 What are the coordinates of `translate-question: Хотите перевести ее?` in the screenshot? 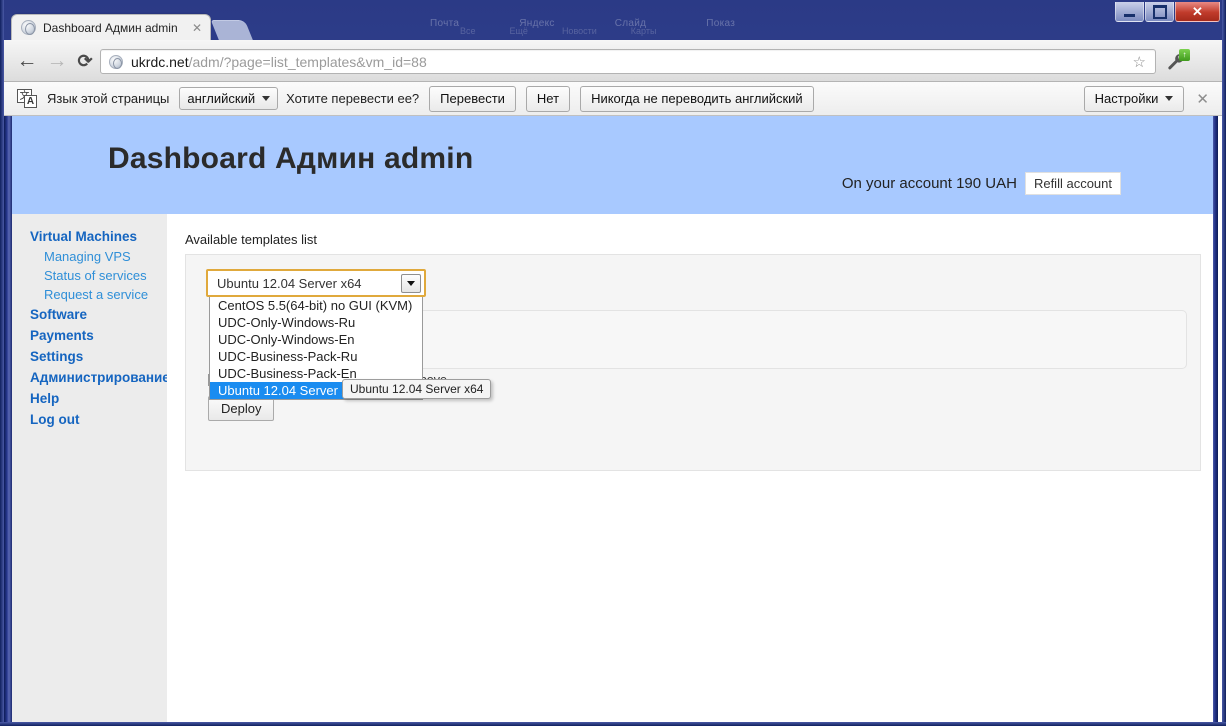 It's located at (353, 98).